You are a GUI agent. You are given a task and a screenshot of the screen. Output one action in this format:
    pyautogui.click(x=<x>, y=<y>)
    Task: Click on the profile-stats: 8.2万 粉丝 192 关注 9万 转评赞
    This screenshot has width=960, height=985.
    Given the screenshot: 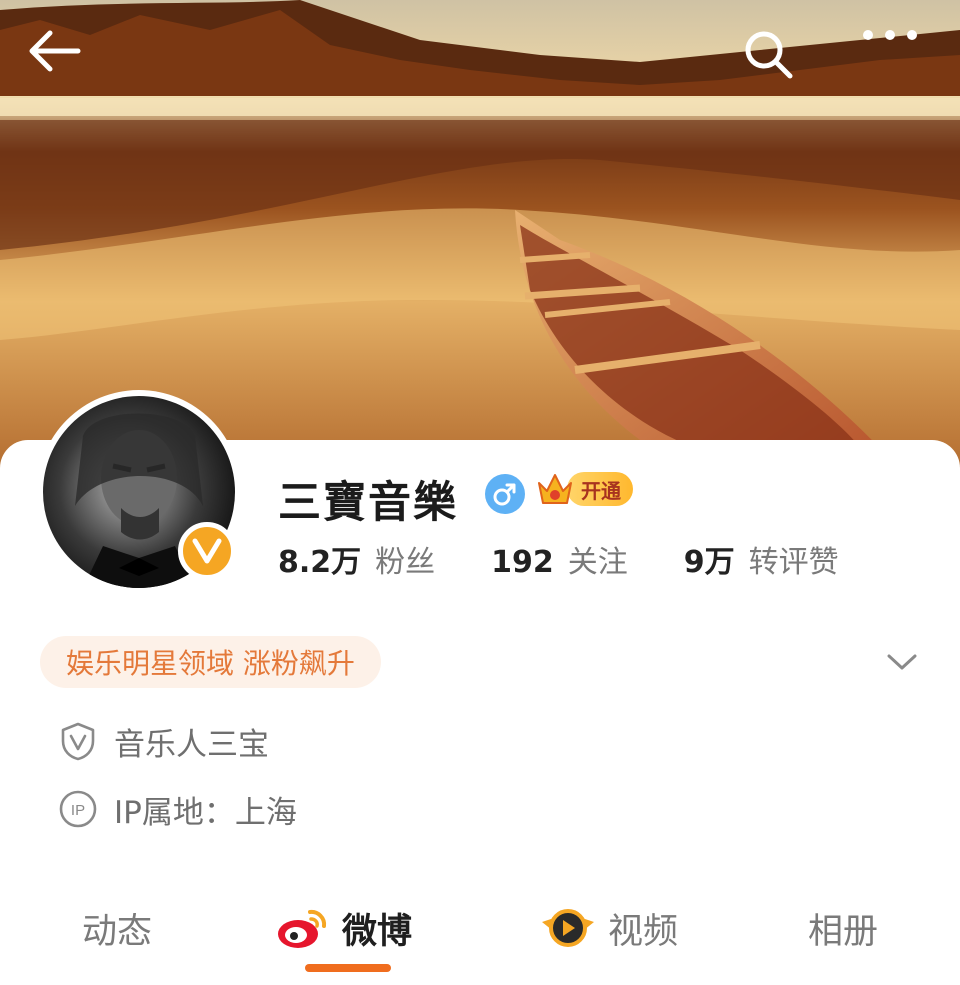 What is the action you would take?
    pyautogui.click(x=586, y=559)
    